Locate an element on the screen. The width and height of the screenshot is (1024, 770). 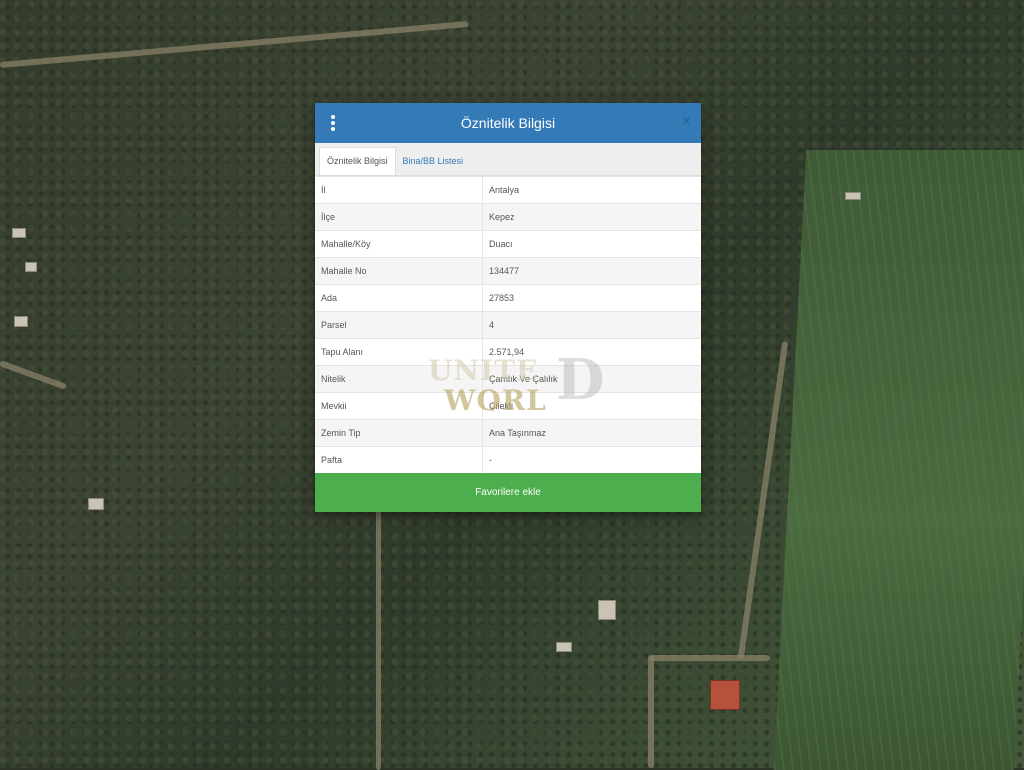
close-icon: × is located at coordinates (686, 122).